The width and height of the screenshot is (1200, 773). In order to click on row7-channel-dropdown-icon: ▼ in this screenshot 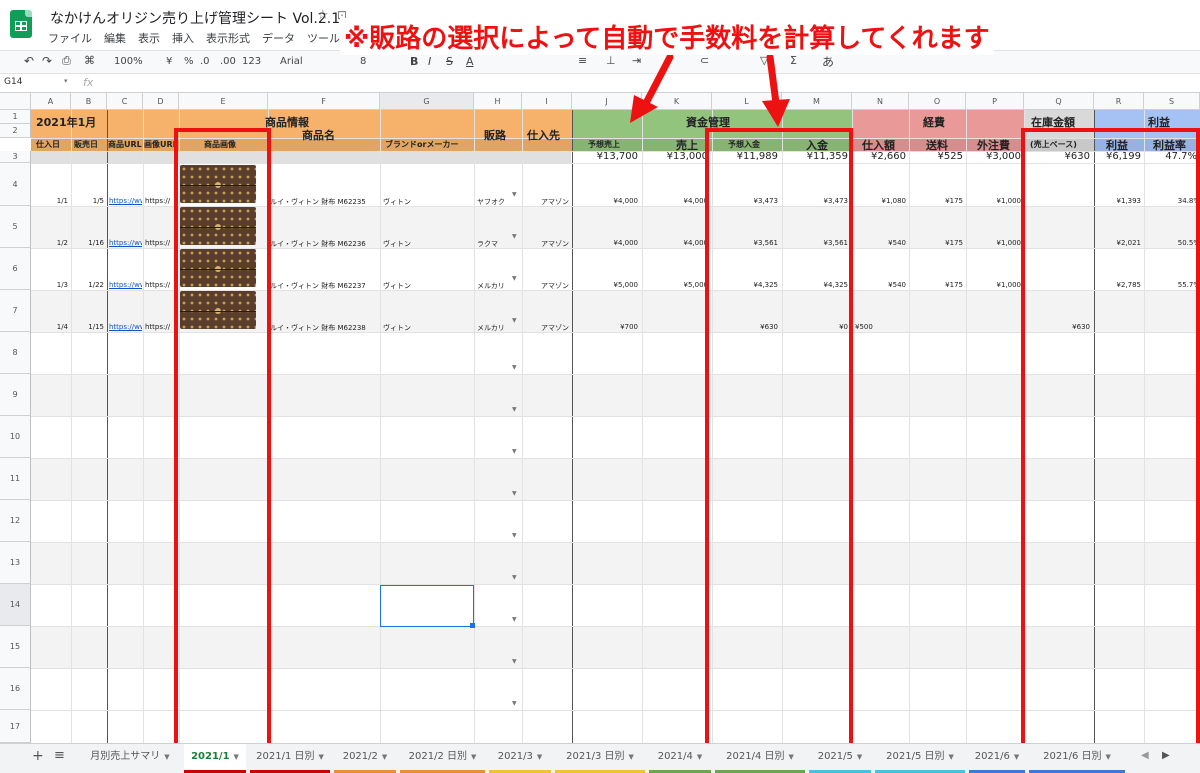, I will do `click(514, 320)`.